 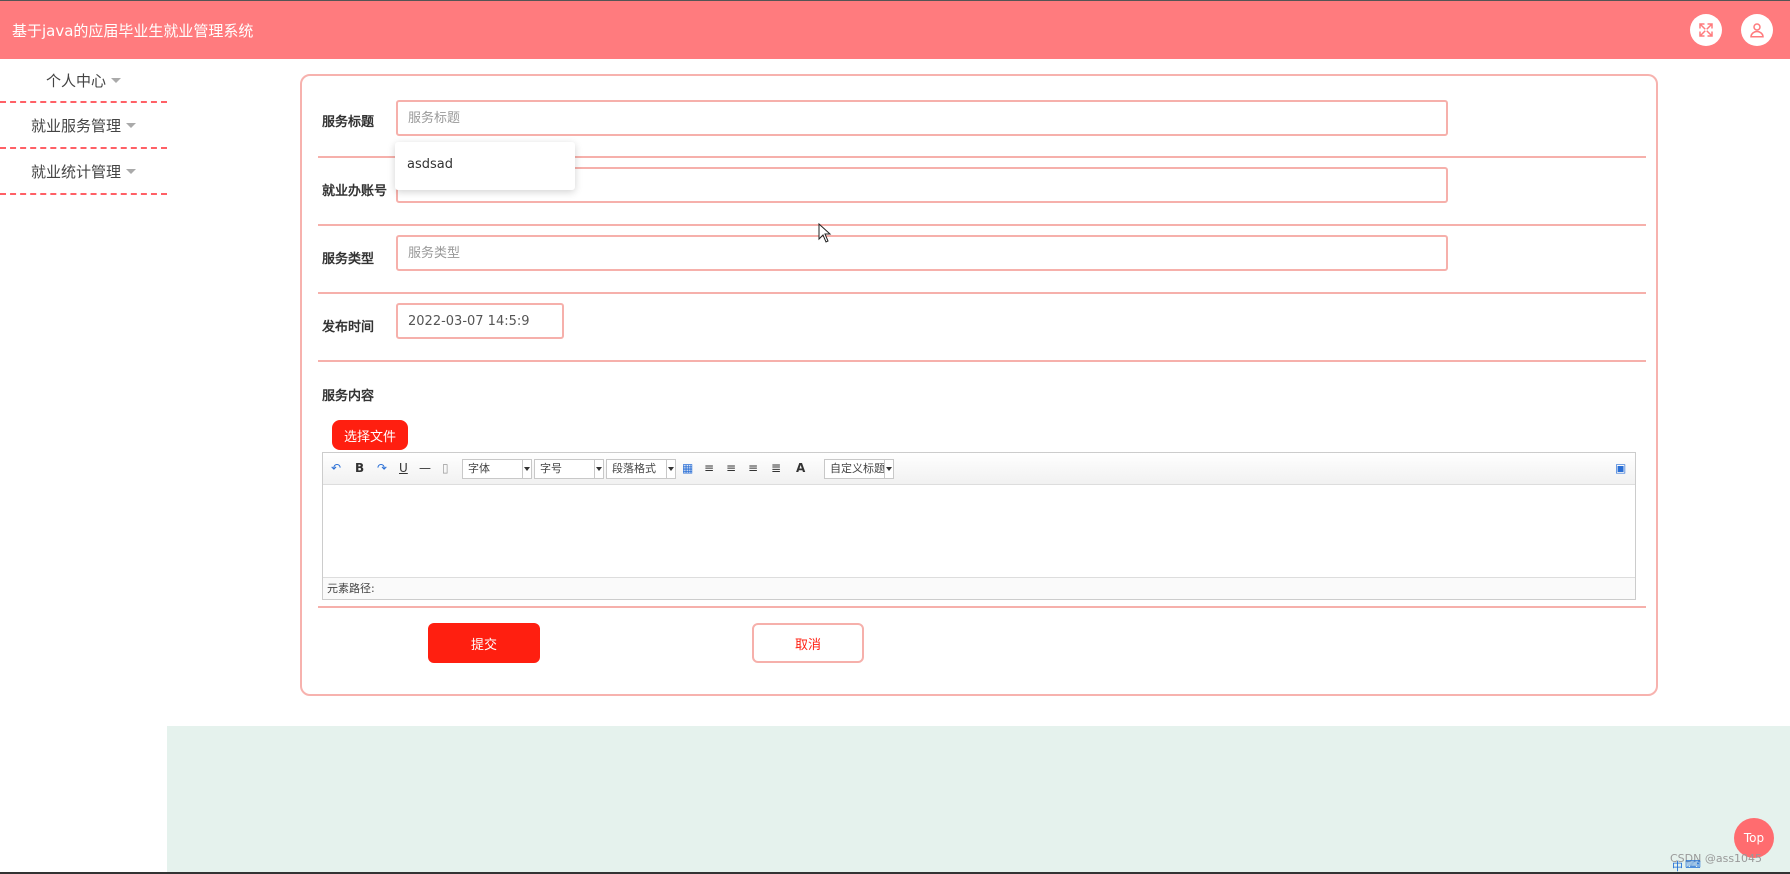 What do you see at coordinates (75, 171) in the screenshot?
I see `sidebar-item-label: 就业统计管理` at bounding box center [75, 171].